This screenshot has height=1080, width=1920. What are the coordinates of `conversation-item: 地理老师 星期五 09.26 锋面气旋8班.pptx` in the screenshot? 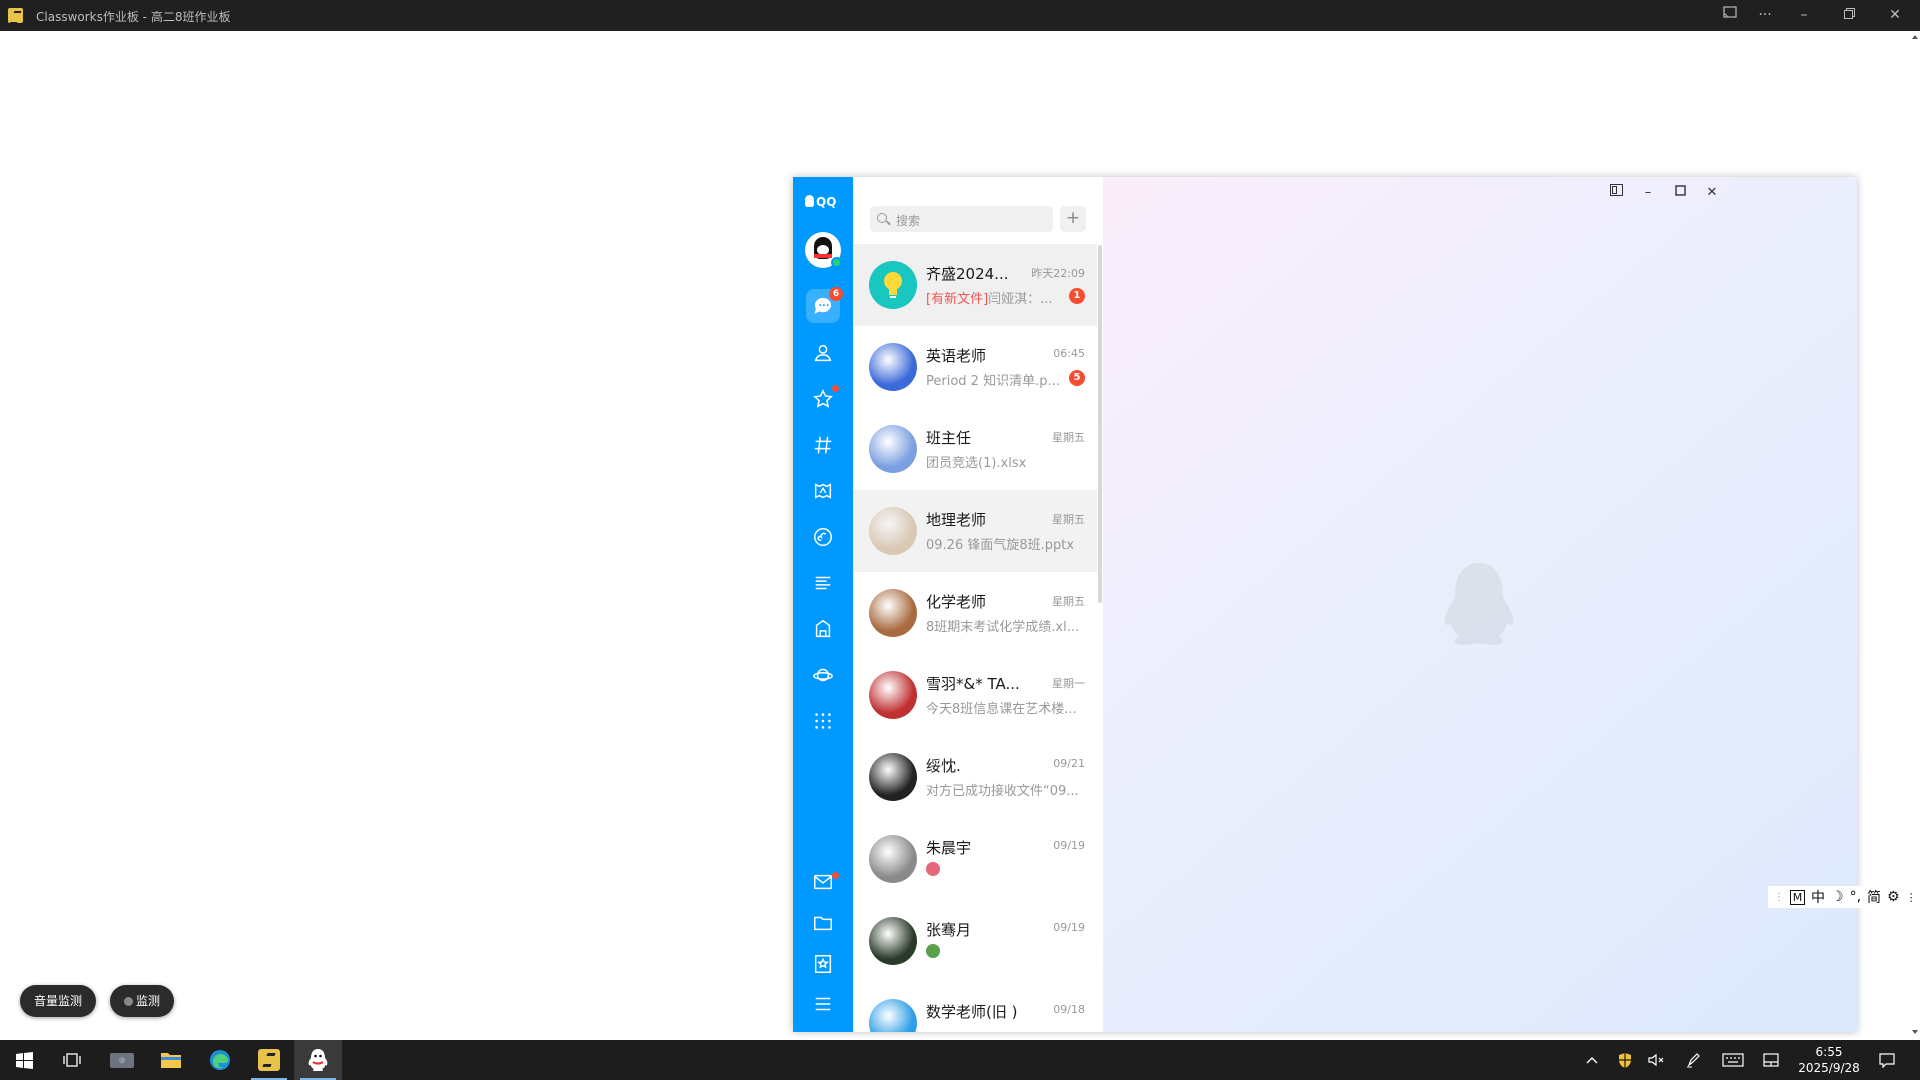 It's located at (975, 531).